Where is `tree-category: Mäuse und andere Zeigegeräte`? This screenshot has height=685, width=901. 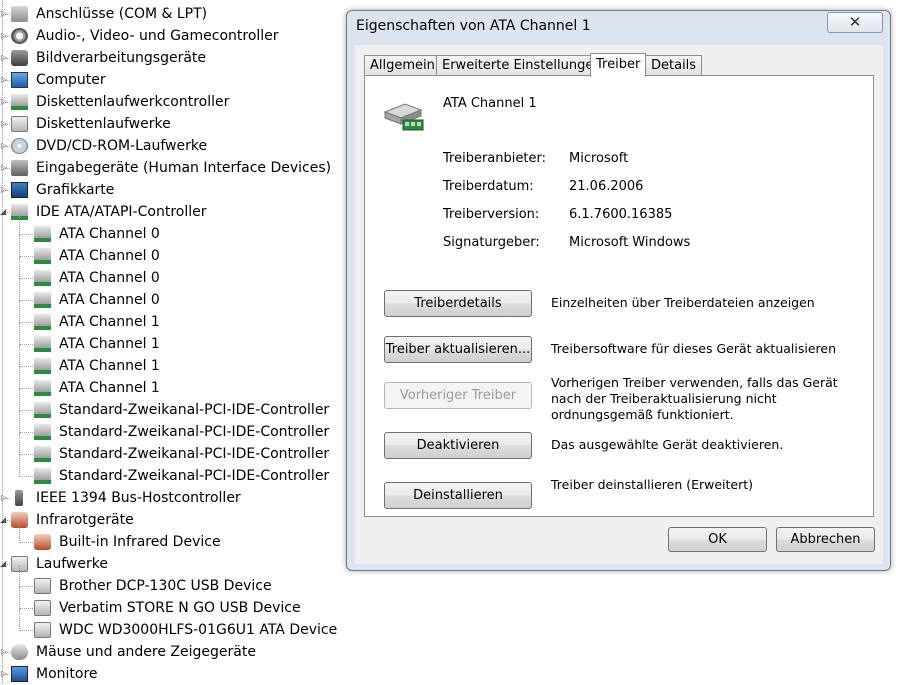 tree-category: Mäuse und andere Zeigegeräte is located at coordinates (172, 652).